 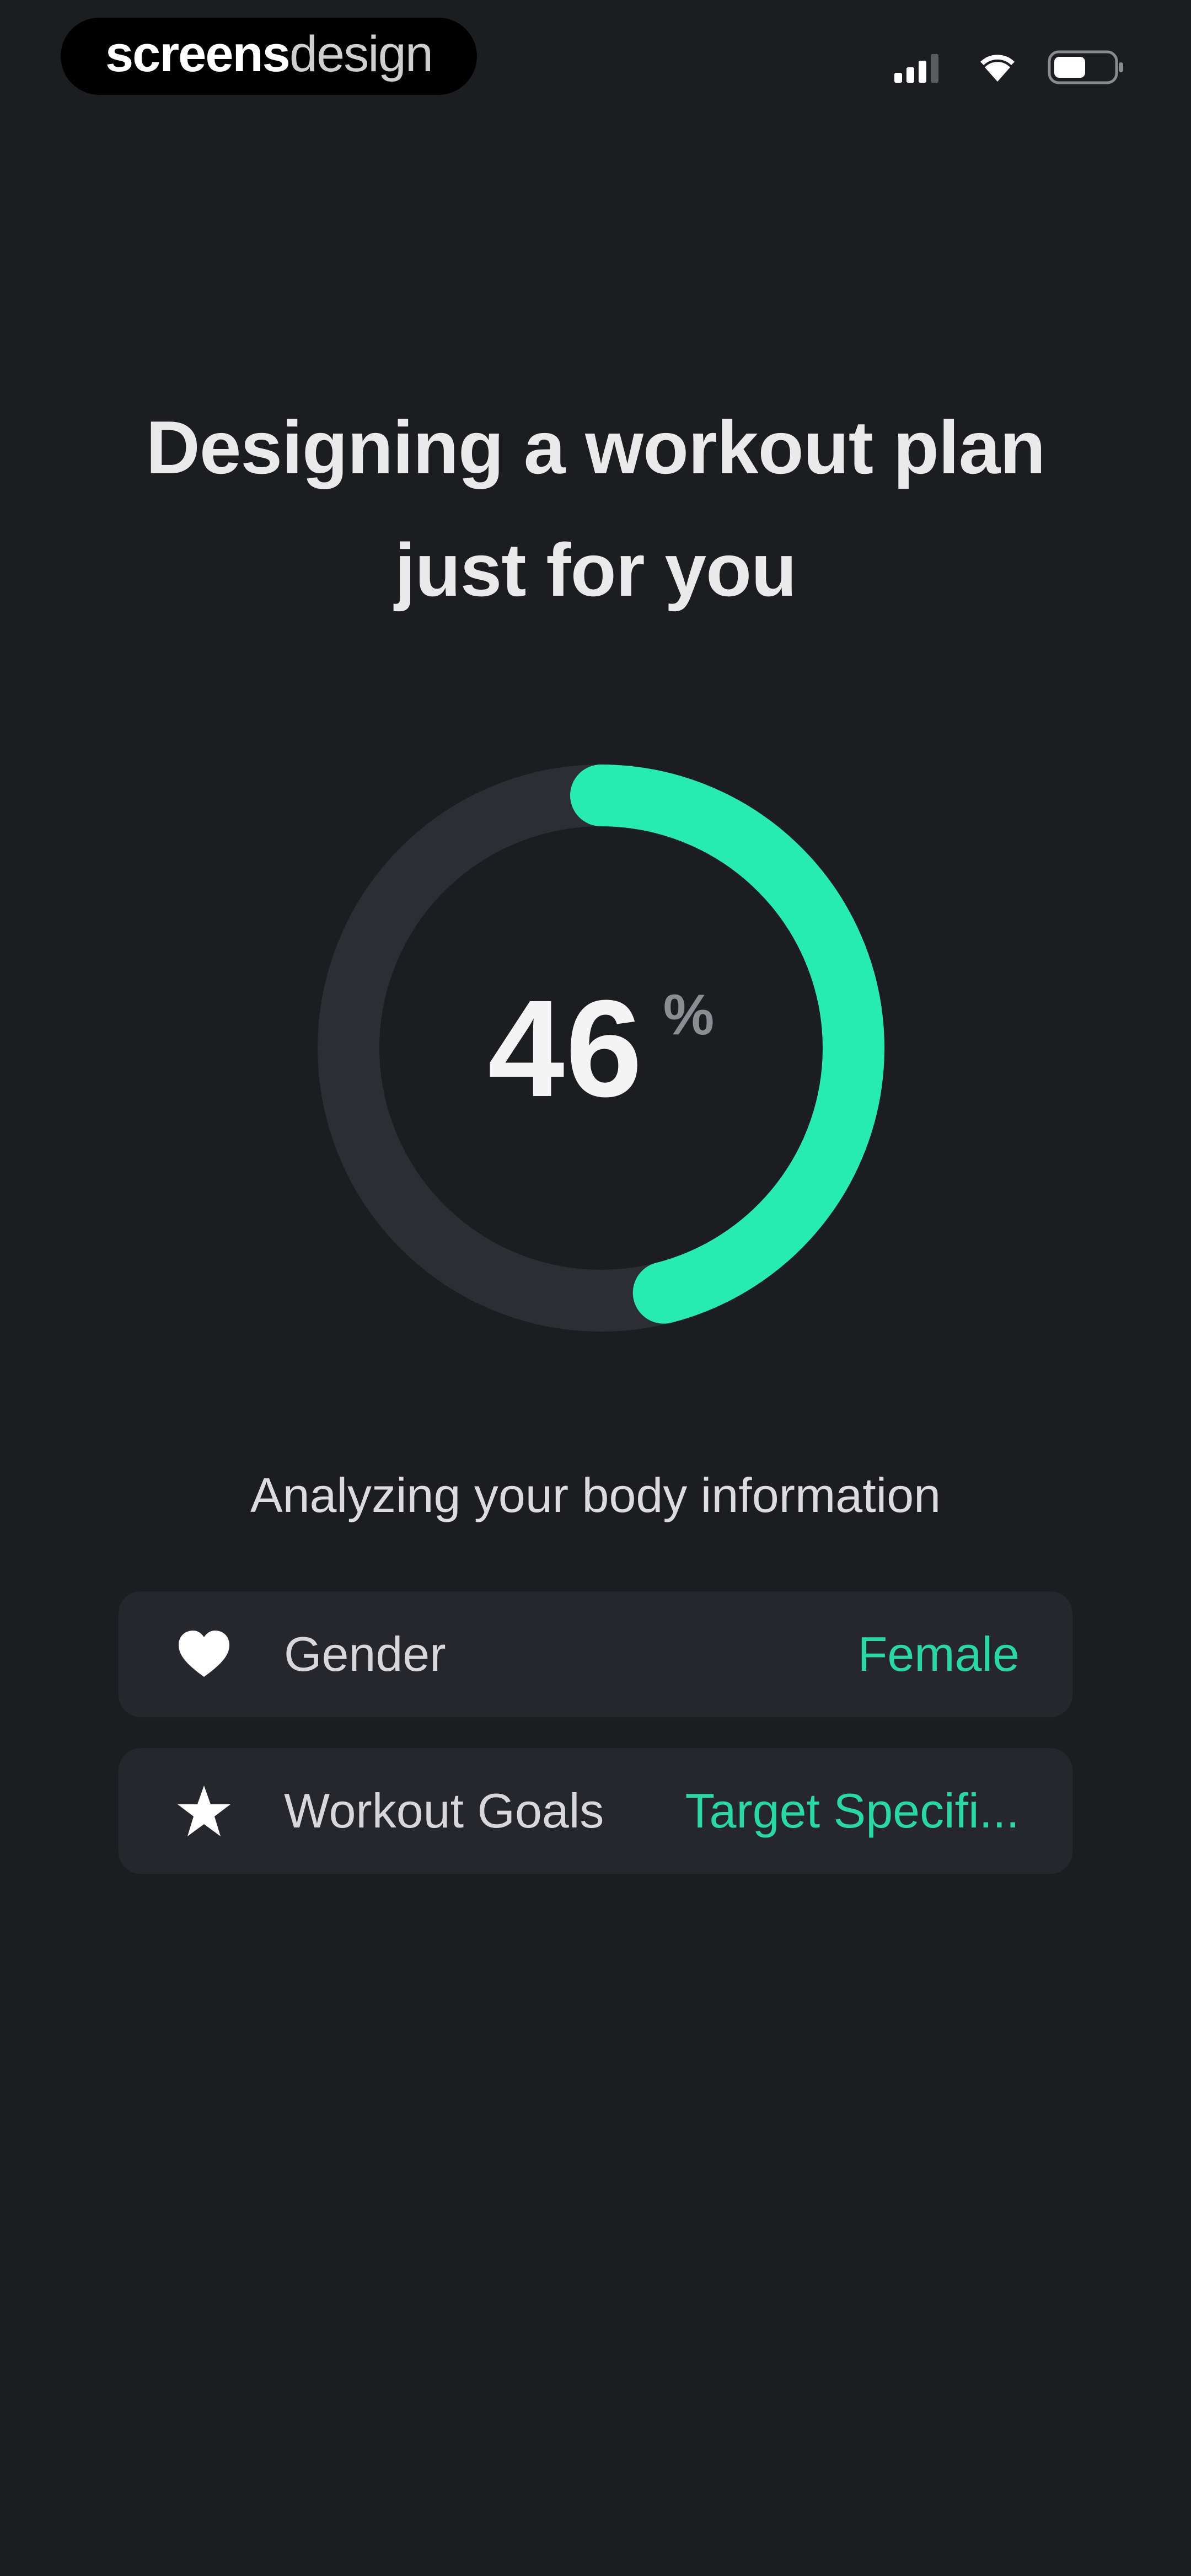 I want to click on progress-value: 46 %, so click(x=601, y=1048).